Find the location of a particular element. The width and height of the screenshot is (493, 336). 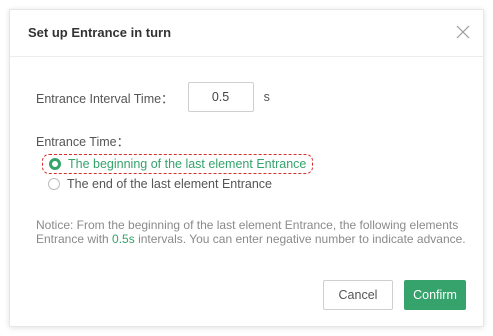

cancel-button: Cancel is located at coordinates (358, 295).